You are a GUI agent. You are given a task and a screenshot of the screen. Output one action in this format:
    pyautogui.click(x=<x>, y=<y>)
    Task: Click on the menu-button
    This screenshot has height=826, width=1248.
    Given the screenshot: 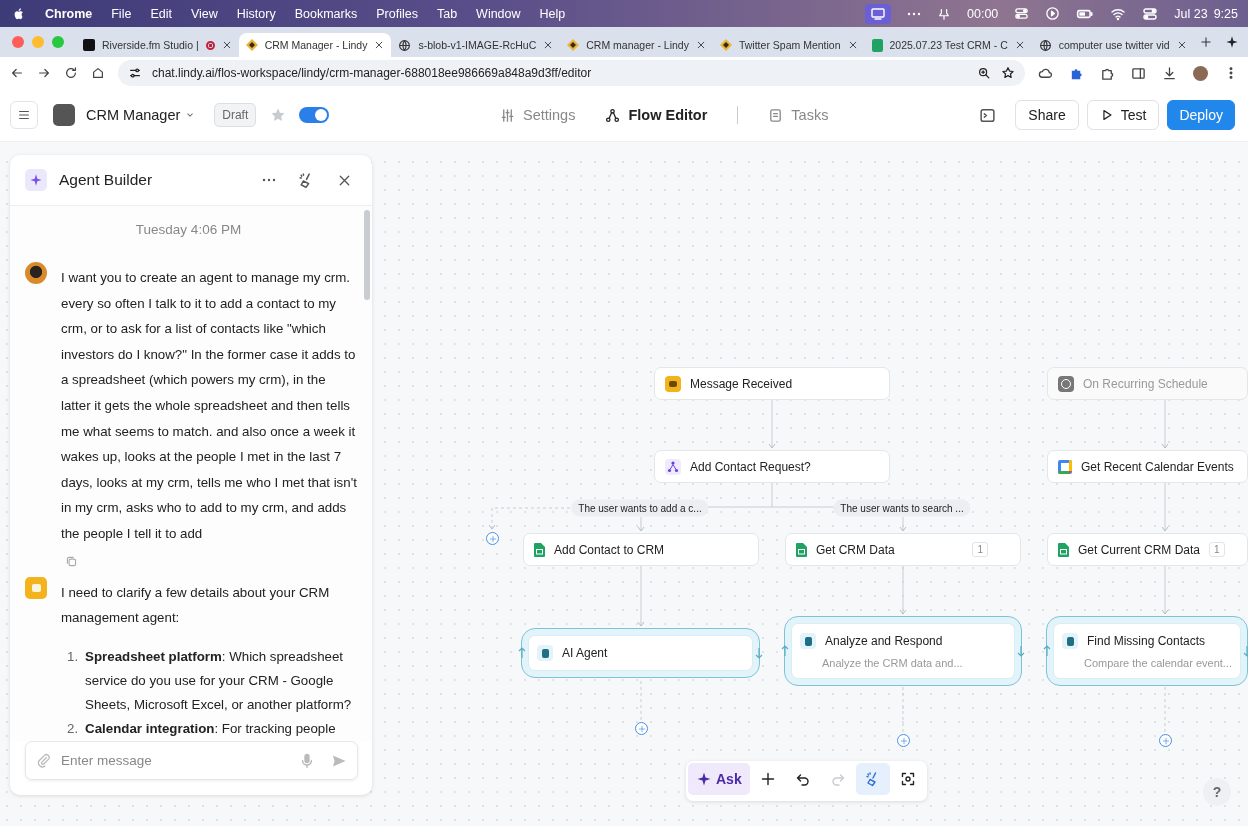 What is the action you would take?
    pyautogui.click(x=24, y=115)
    